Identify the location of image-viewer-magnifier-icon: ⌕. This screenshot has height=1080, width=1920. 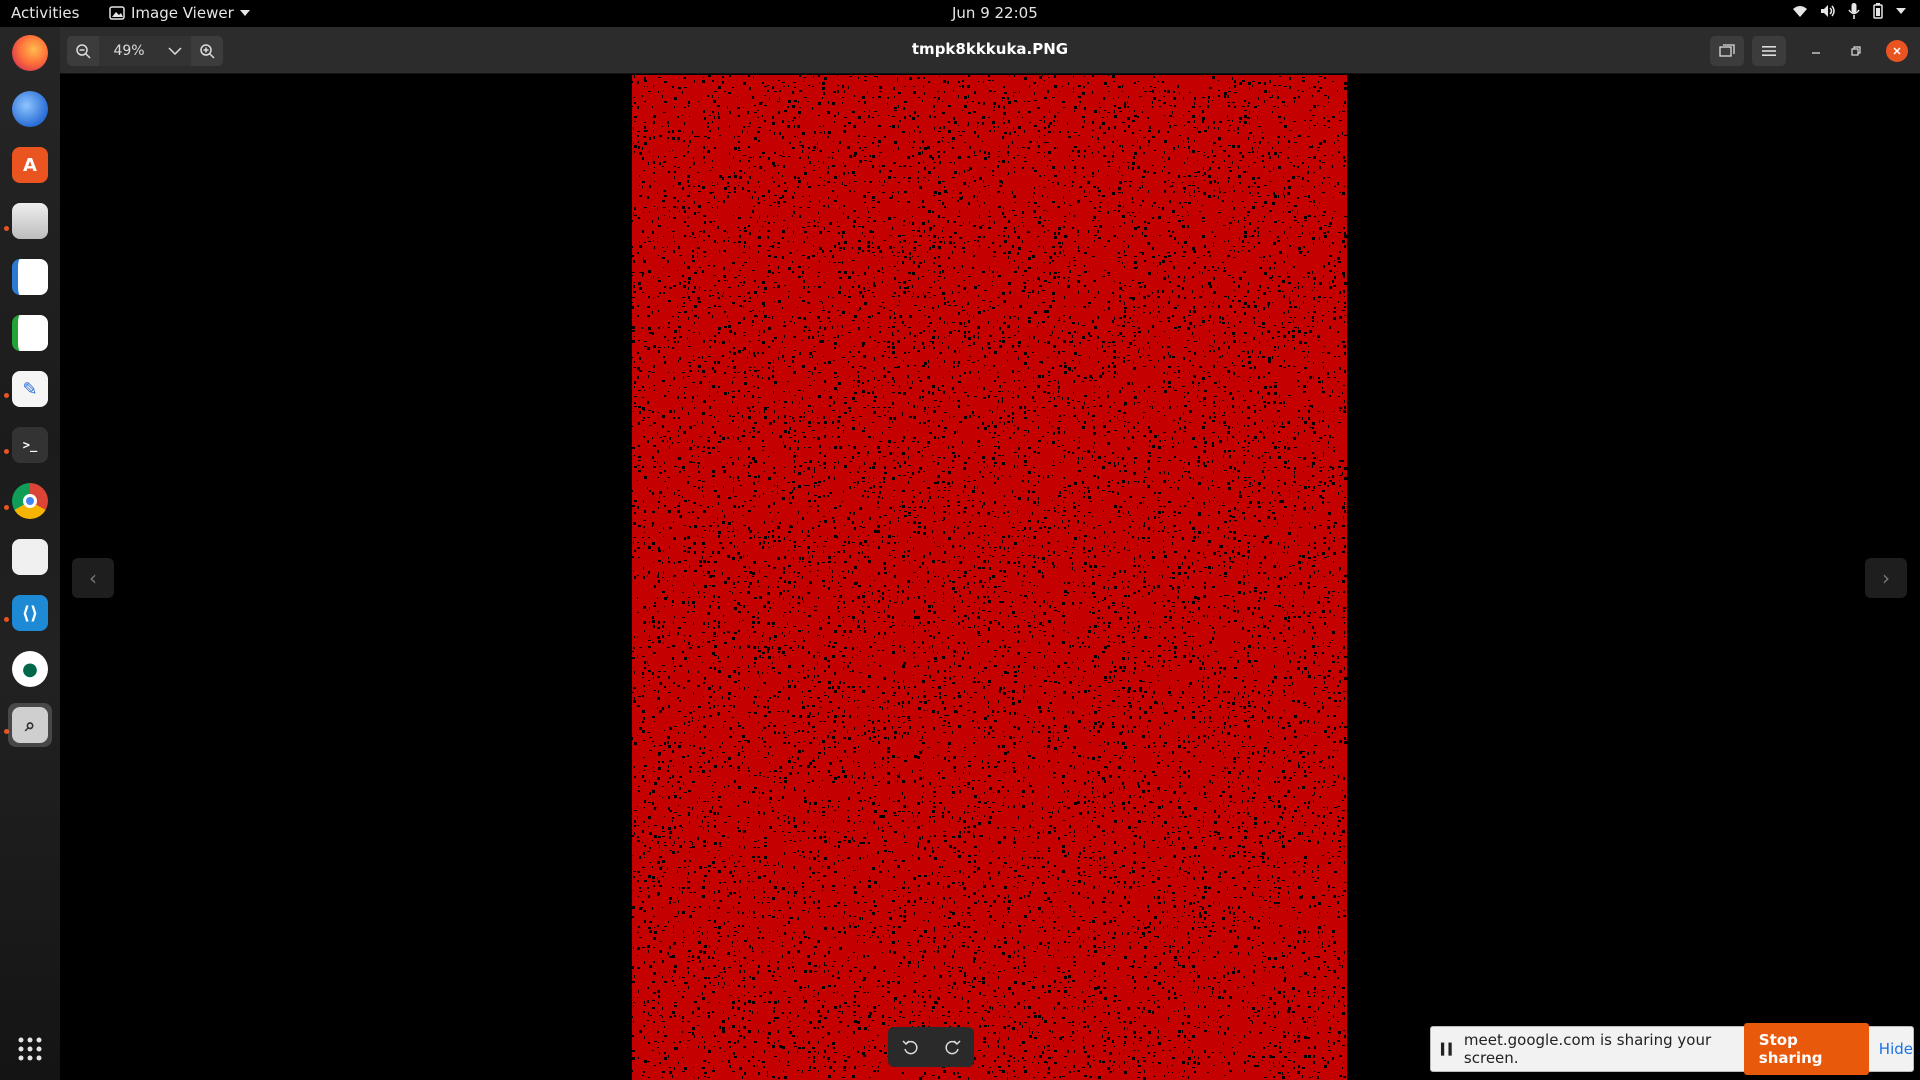
(30, 725).